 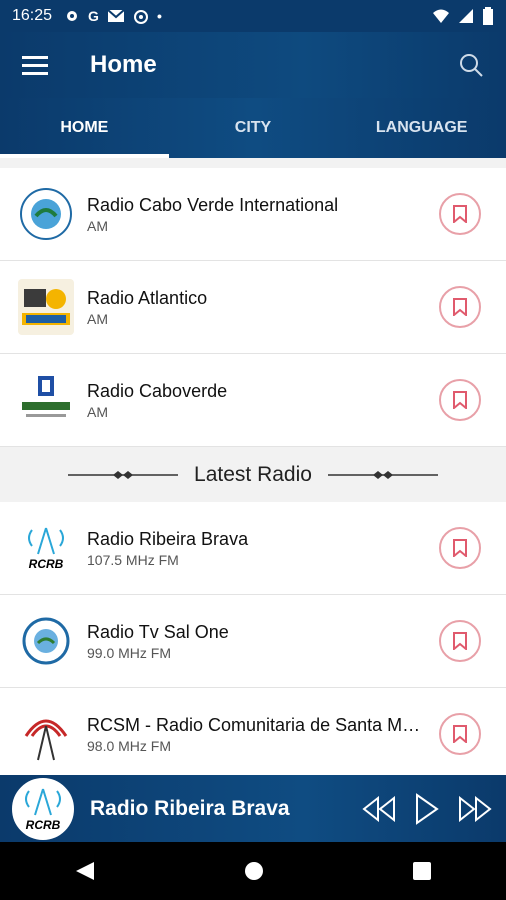 I want to click on section-title: Latest Radio, so click(x=253, y=474).